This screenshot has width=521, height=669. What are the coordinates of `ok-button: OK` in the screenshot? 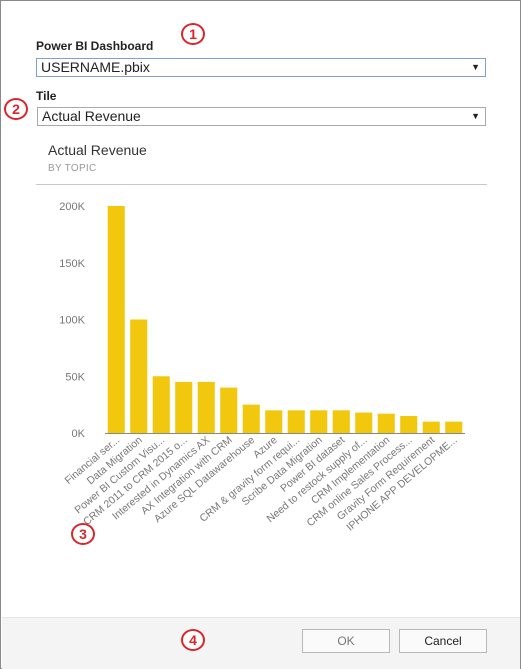 It's located at (346, 641).